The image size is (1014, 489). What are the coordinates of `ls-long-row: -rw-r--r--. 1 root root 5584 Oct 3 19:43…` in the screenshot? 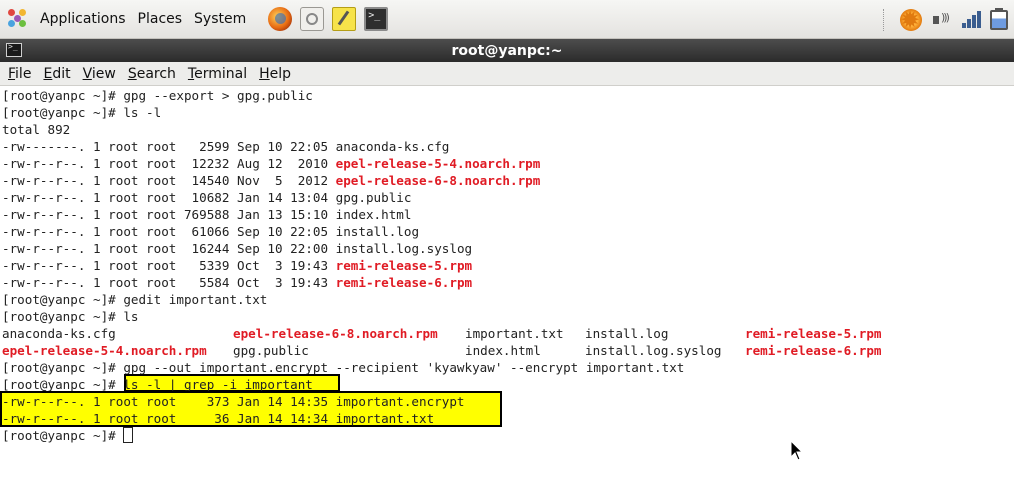 It's located at (237, 282).